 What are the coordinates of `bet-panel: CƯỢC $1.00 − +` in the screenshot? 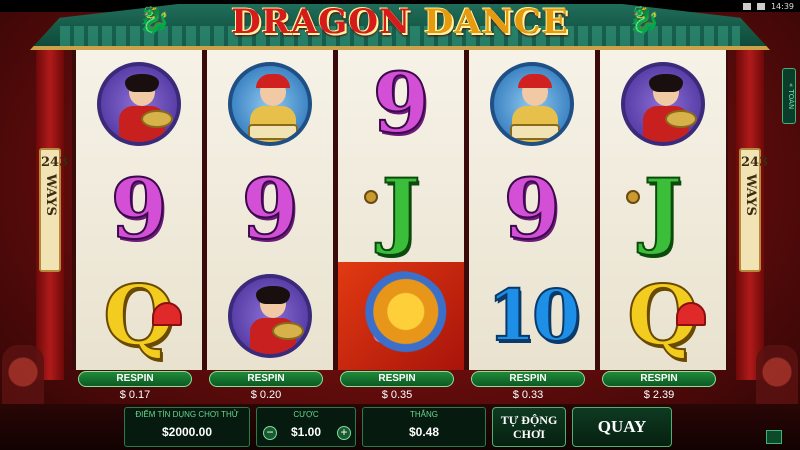 It's located at (306, 427).